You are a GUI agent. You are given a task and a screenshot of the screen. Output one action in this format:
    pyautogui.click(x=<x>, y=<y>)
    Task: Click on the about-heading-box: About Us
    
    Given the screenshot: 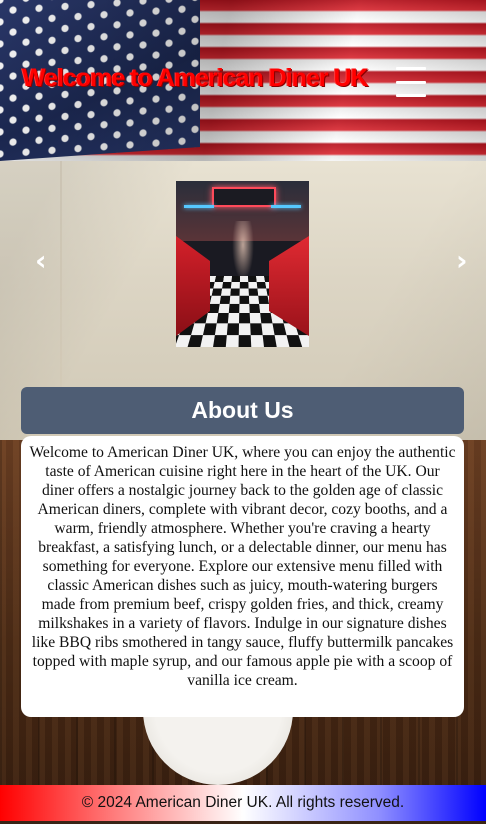 What is the action you would take?
    pyautogui.click(x=242, y=410)
    